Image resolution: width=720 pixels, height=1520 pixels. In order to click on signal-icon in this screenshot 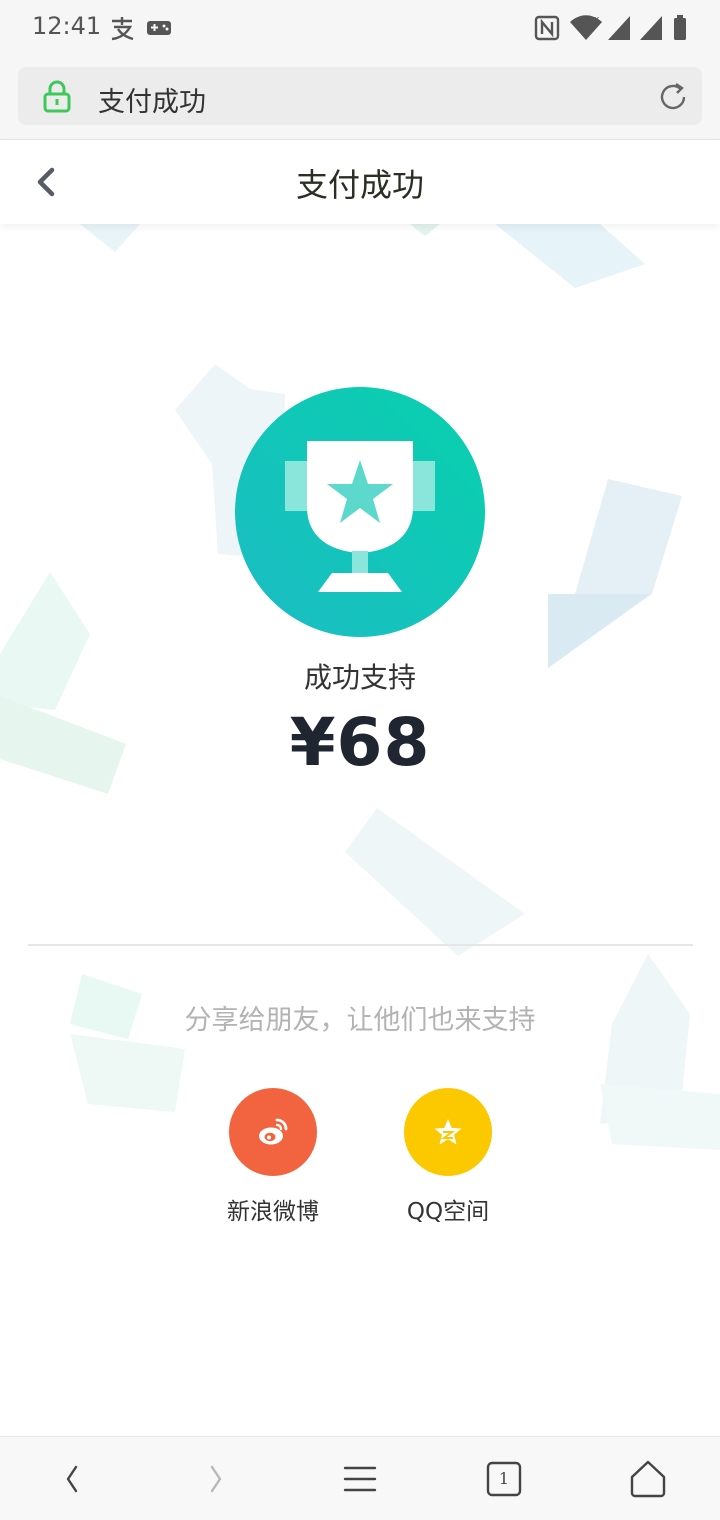, I will do `click(619, 28)`.